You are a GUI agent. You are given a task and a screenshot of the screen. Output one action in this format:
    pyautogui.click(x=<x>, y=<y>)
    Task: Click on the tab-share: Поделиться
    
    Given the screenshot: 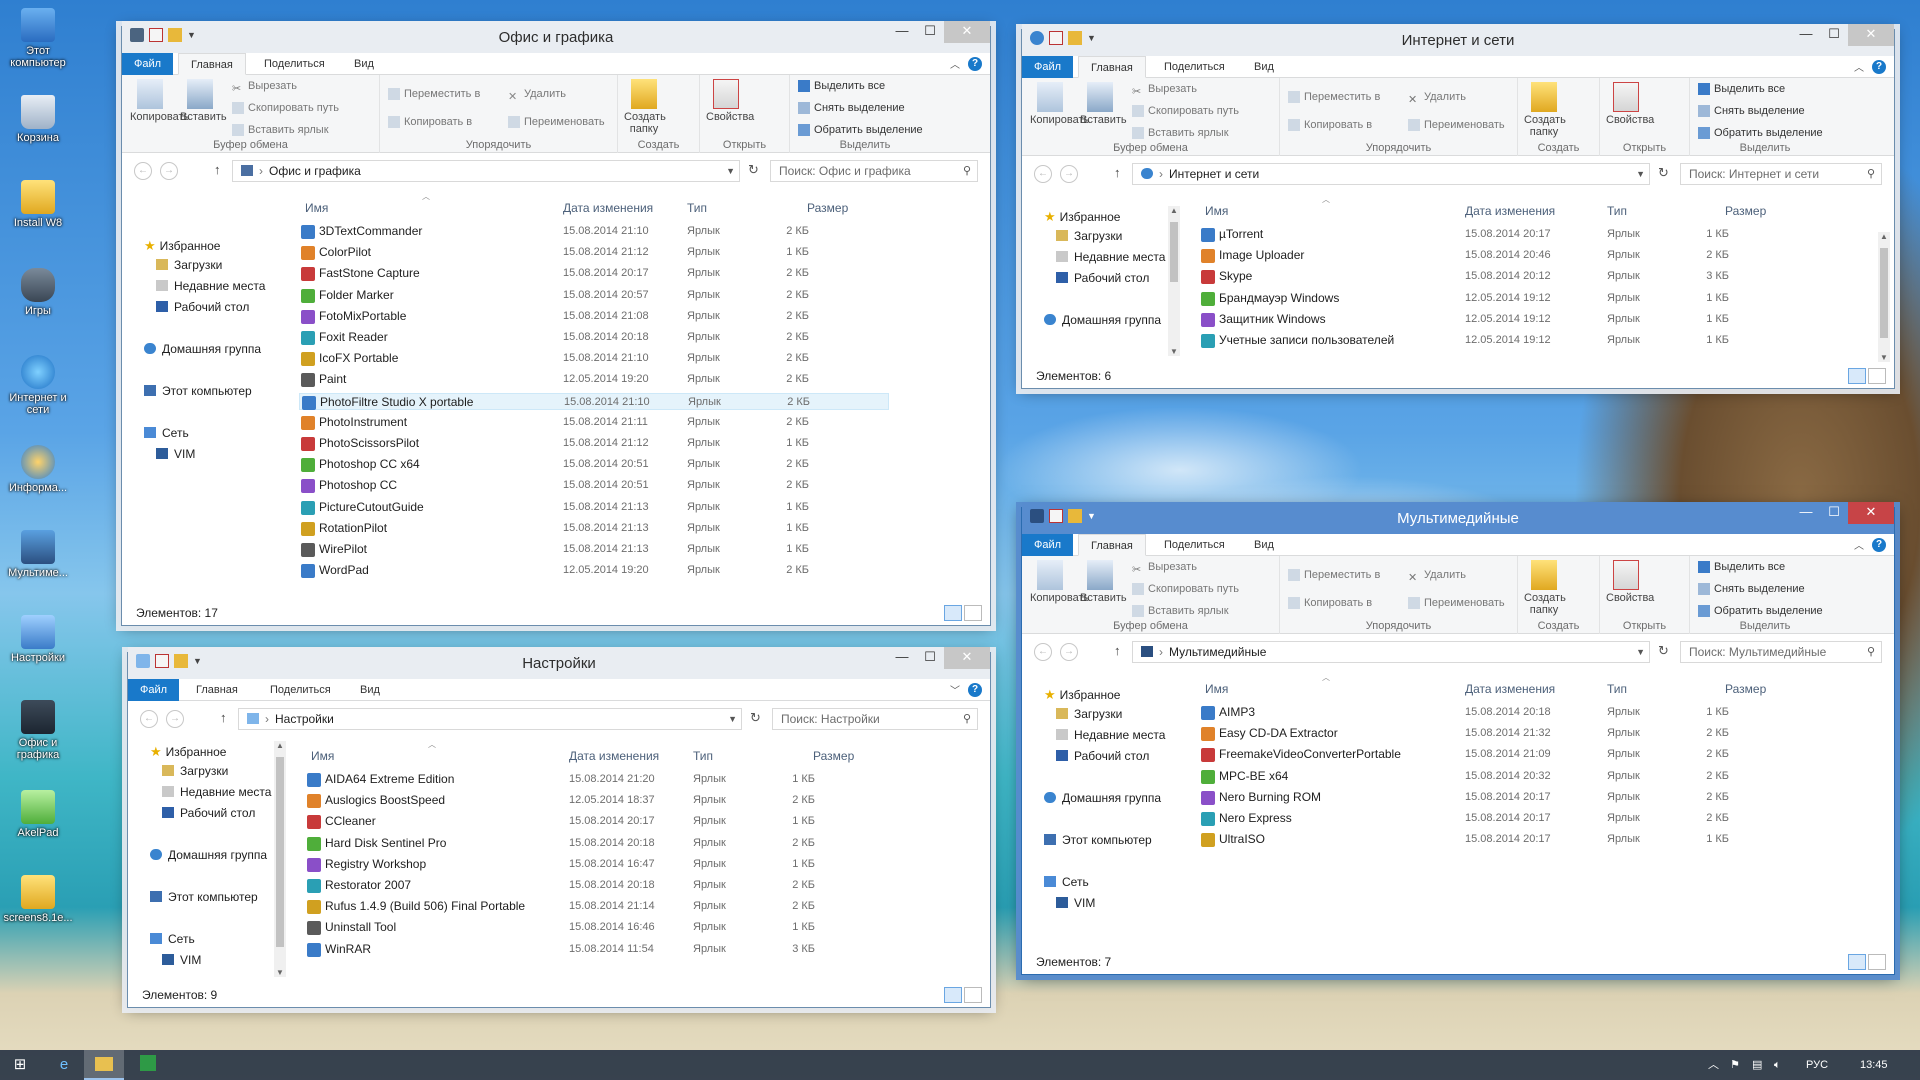 What is the action you would take?
    pyautogui.click(x=1194, y=545)
    